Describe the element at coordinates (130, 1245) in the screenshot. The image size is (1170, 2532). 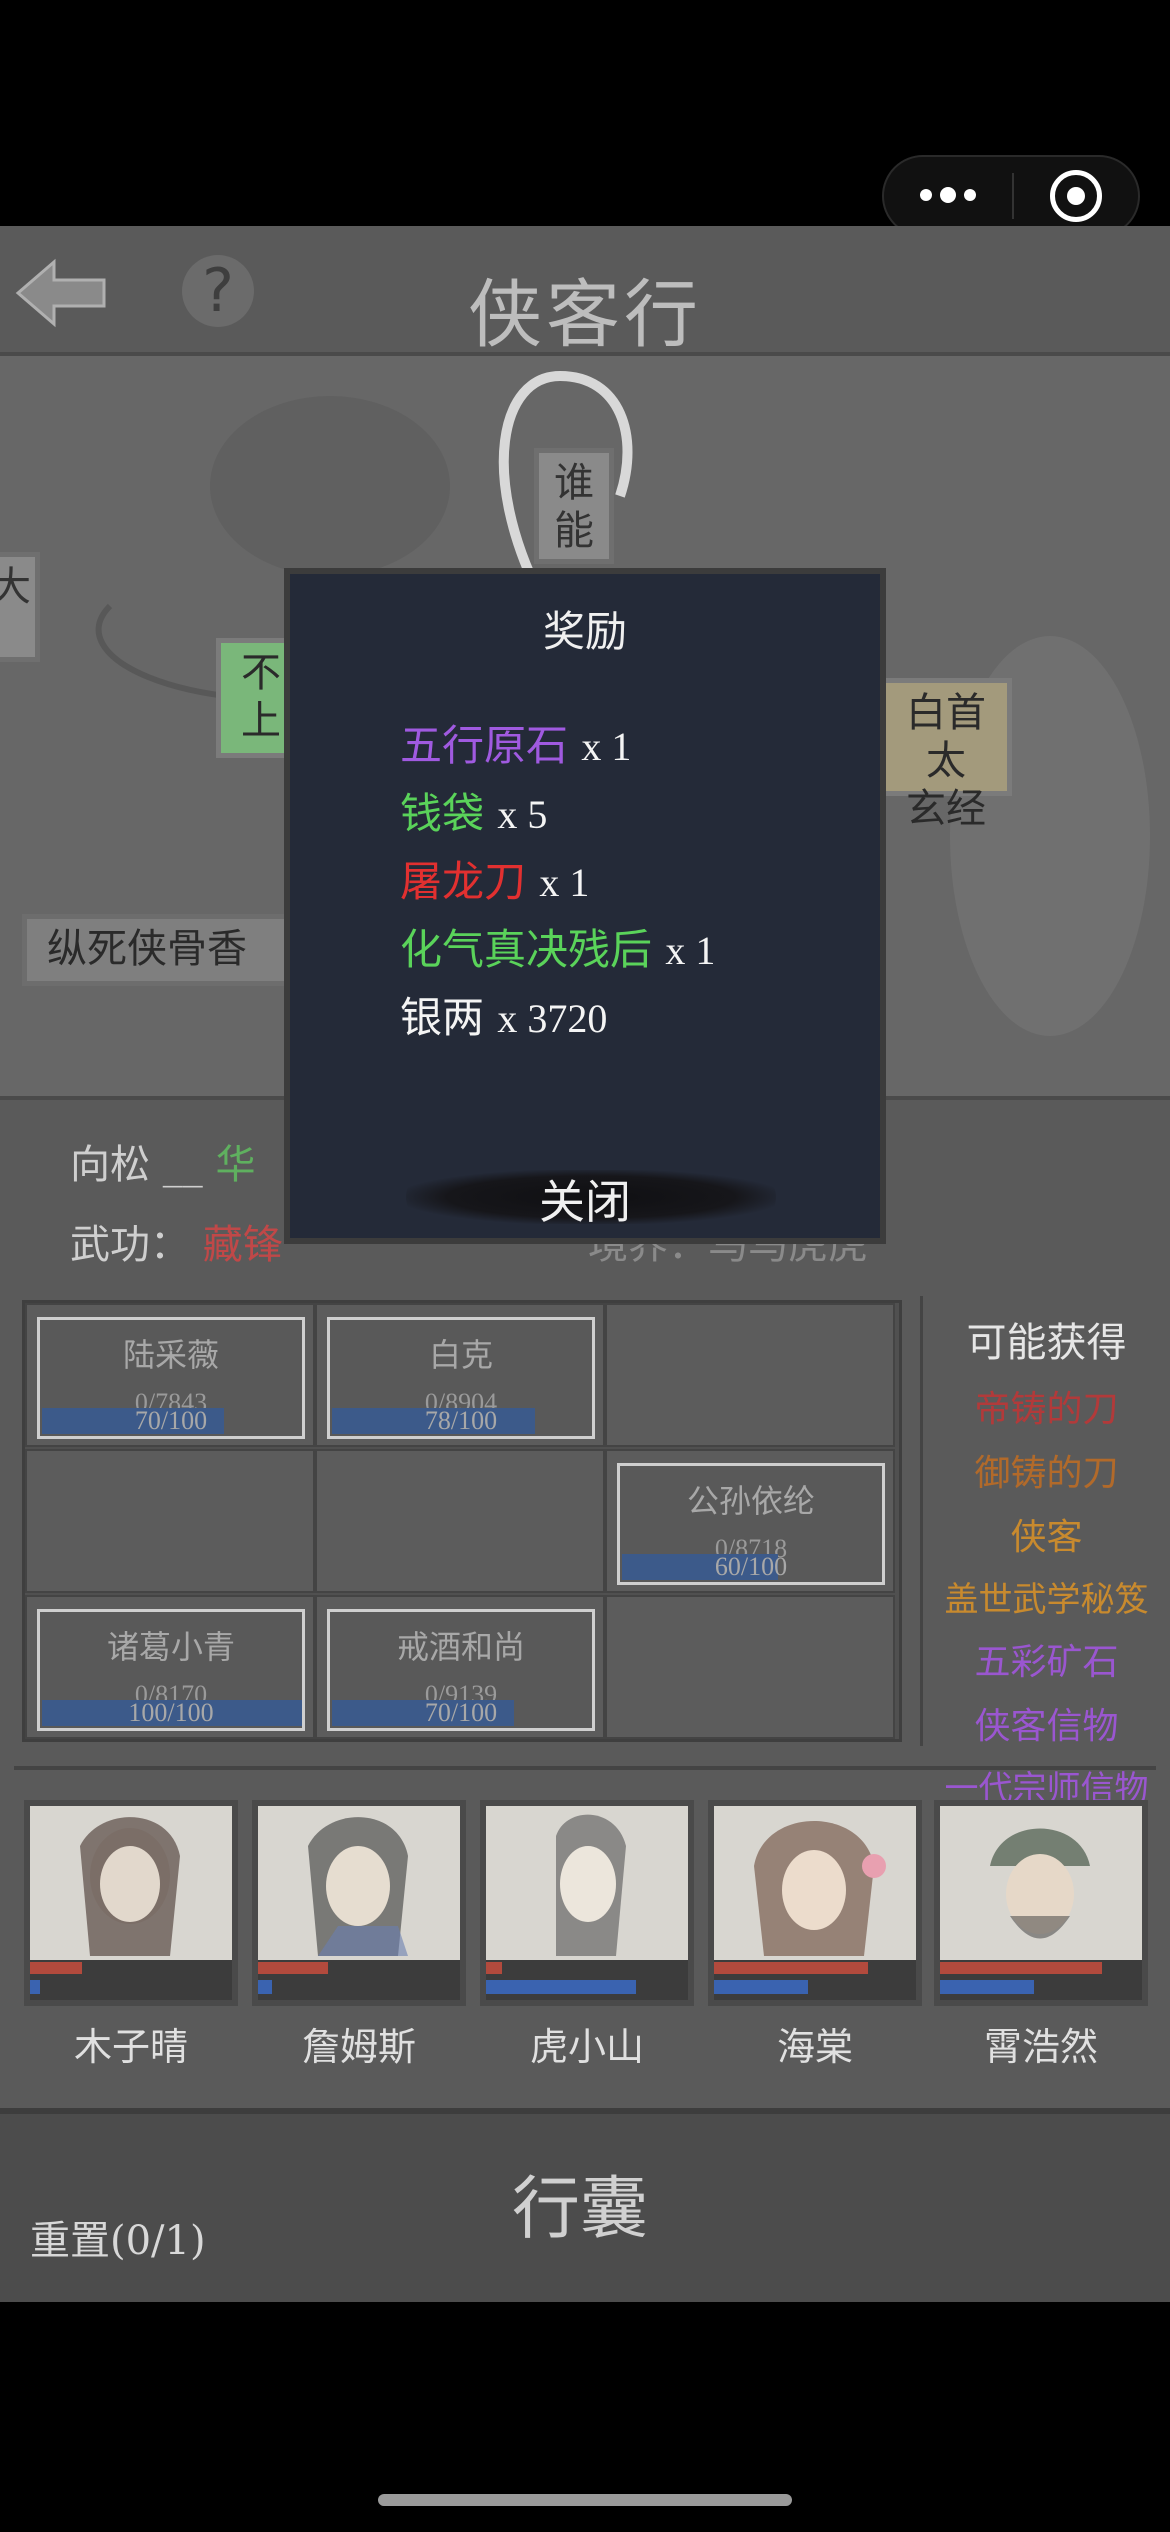
I see `martial-arts-label: 武功：` at that location.